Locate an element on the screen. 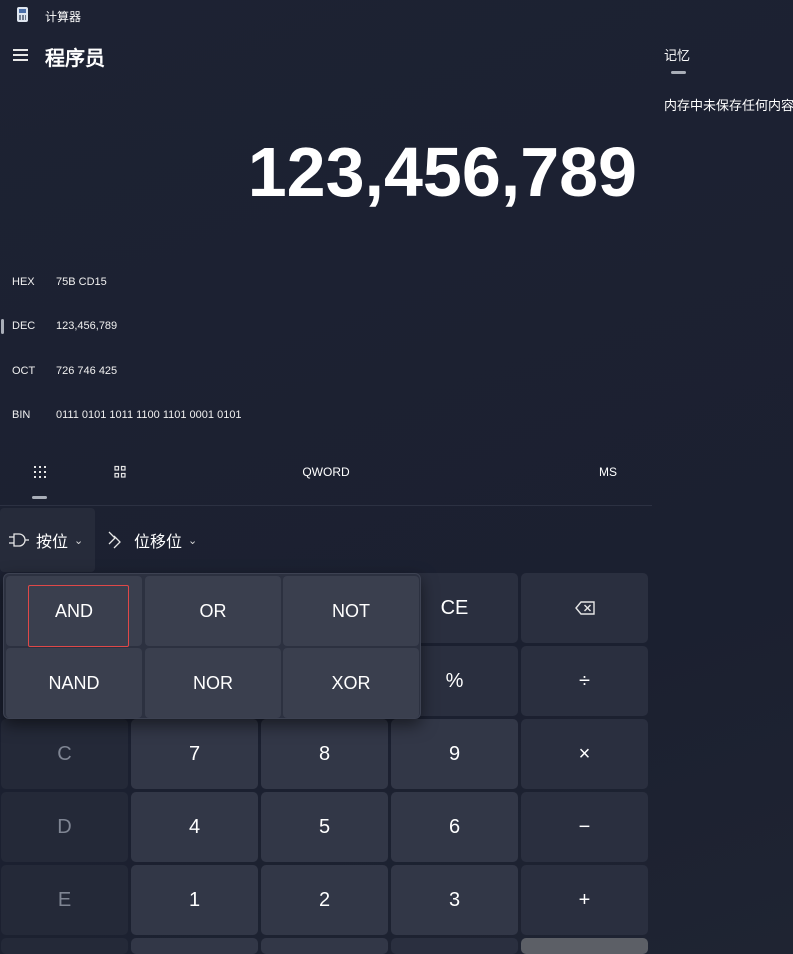 The image size is (793, 954). bitwise-dropdown: 按位 ⌄ is located at coordinates (47, 540).